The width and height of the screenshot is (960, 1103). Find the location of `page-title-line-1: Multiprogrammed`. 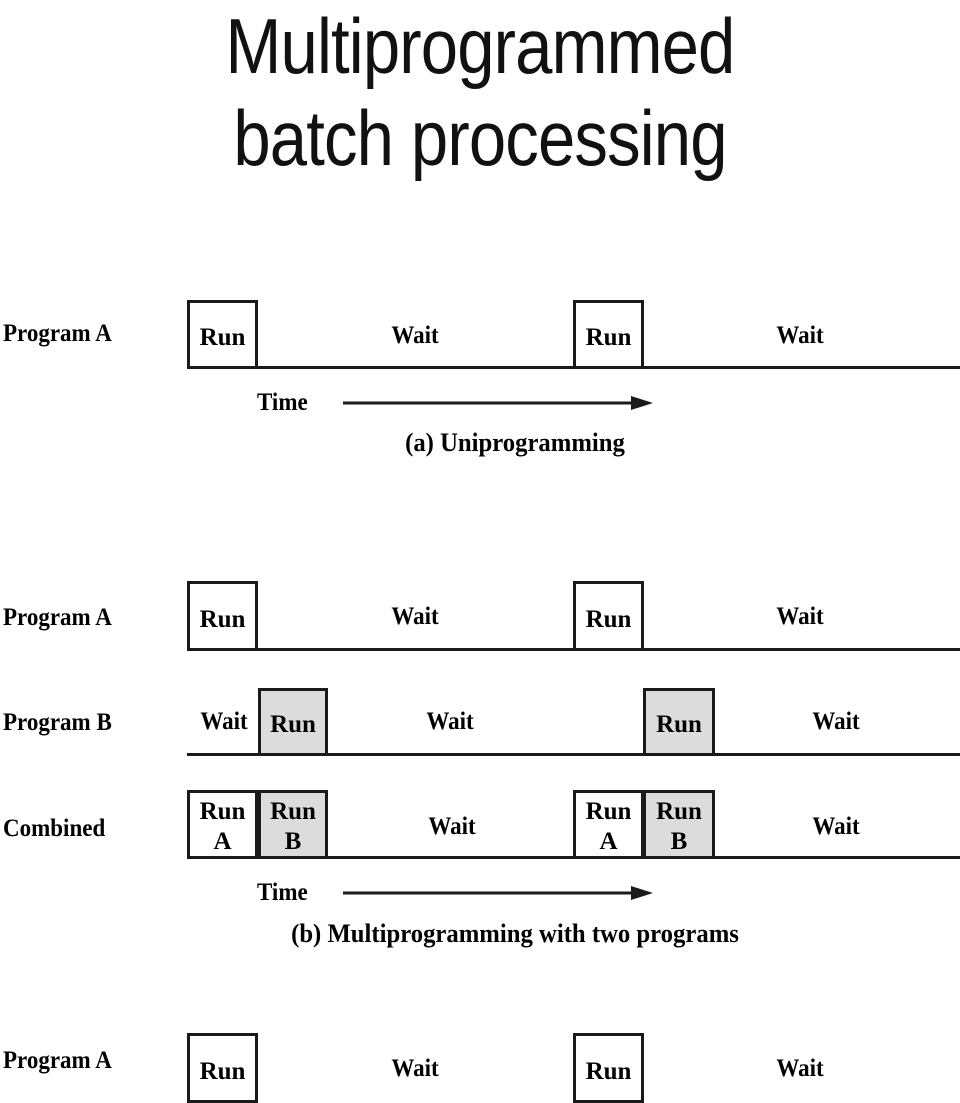

page-title-line-1: Multiprogrammed is located at coordinates (480, 46).